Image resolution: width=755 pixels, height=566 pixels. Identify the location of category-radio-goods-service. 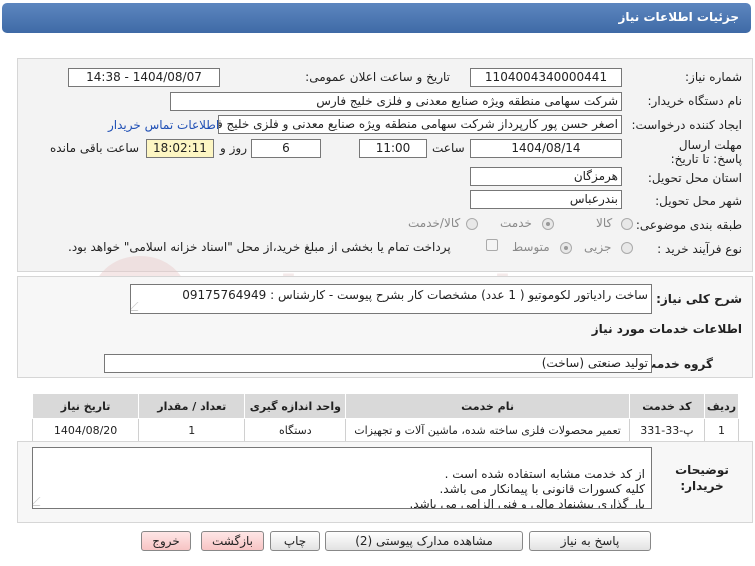
(472, 224).